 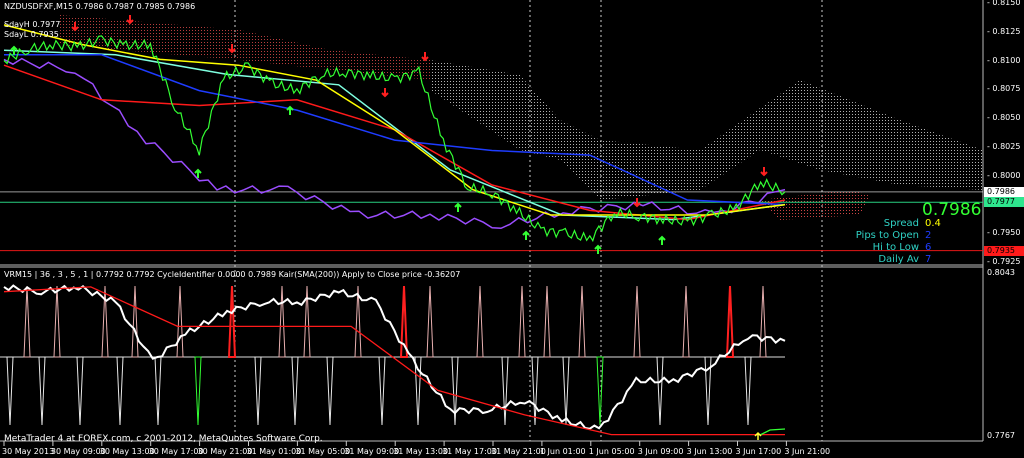 I want to click on sday-low-label: SdayL 0.7935, so click(x=31, y=34).